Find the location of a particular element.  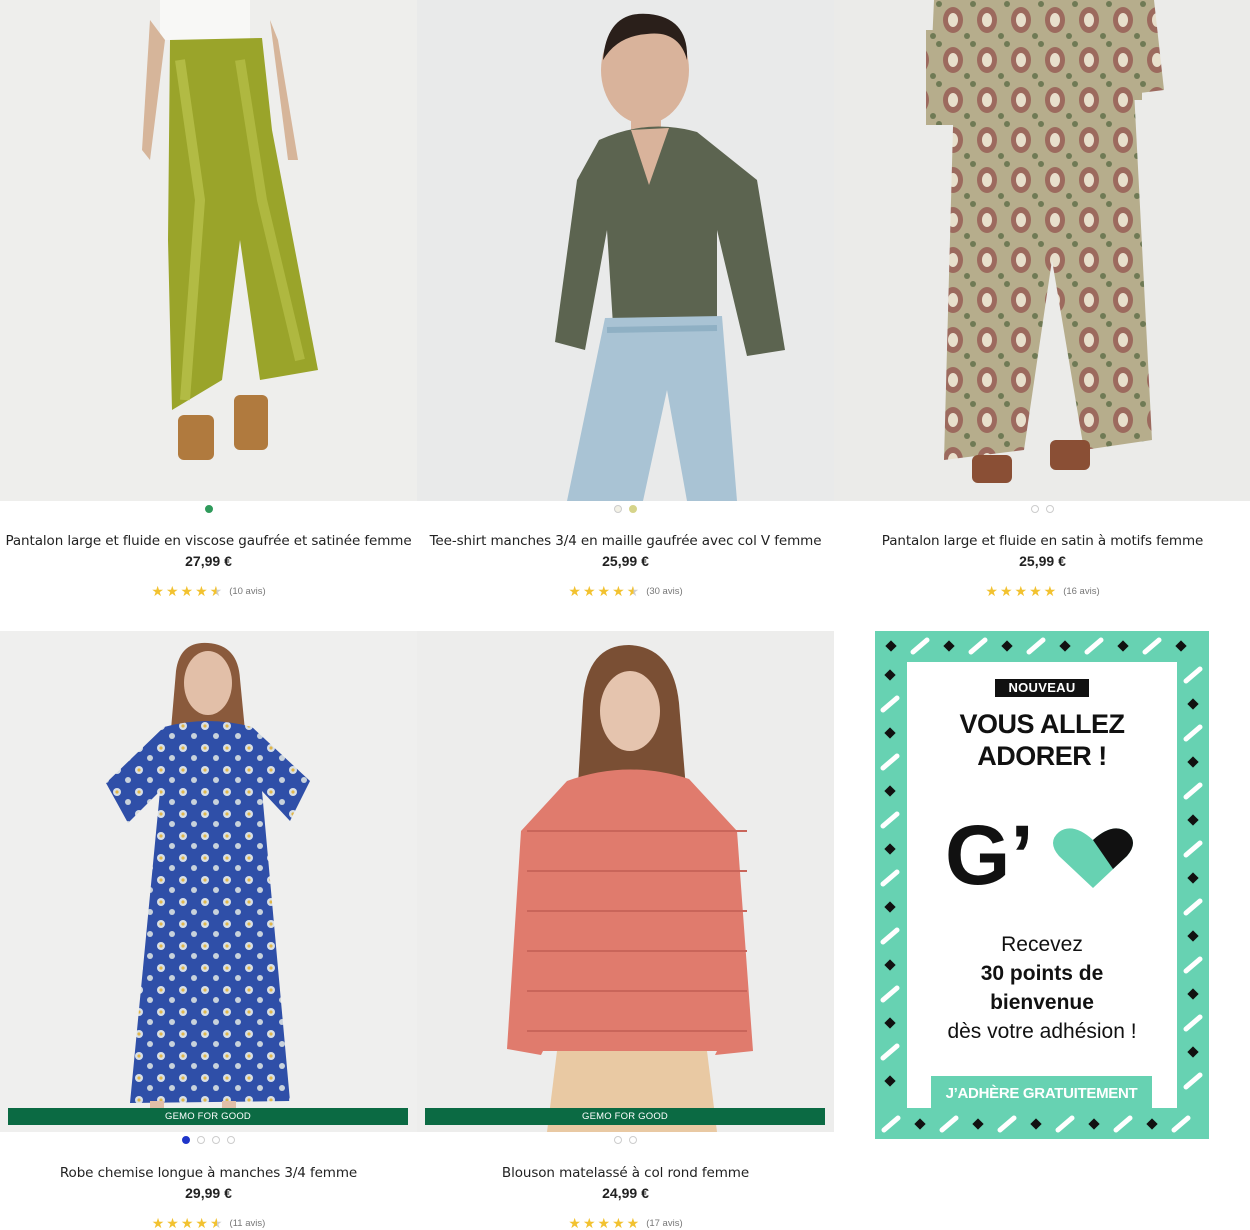

product-rating: ★ ★ ★ ★ ★ (17 avis) is located at coordinates (625, 1223).